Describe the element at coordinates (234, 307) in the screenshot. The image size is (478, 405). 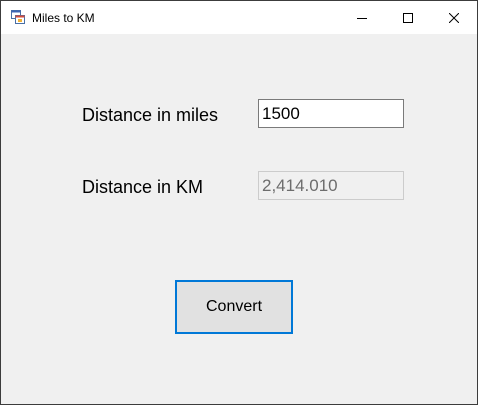
I see `convert-button: Convert` at that location.